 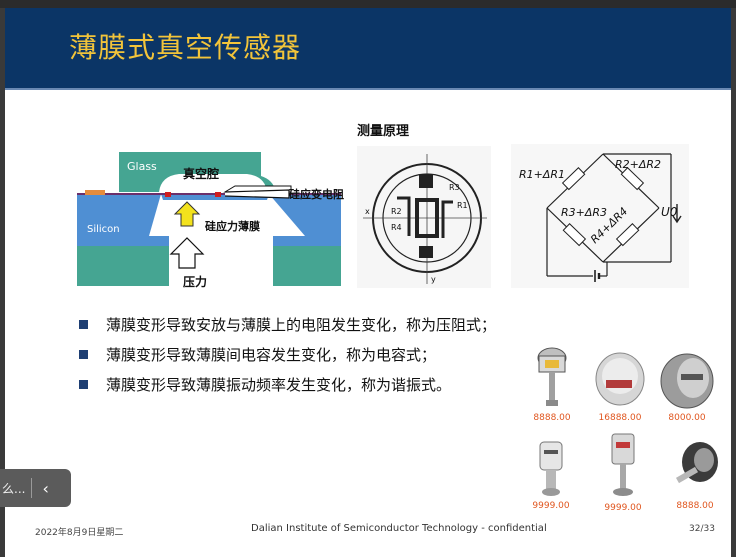 What do you see at coordinates (232, 226) in the screenshot?
I see `membrane-label: 硅应力薄膜` at bounding box center [232, 226].